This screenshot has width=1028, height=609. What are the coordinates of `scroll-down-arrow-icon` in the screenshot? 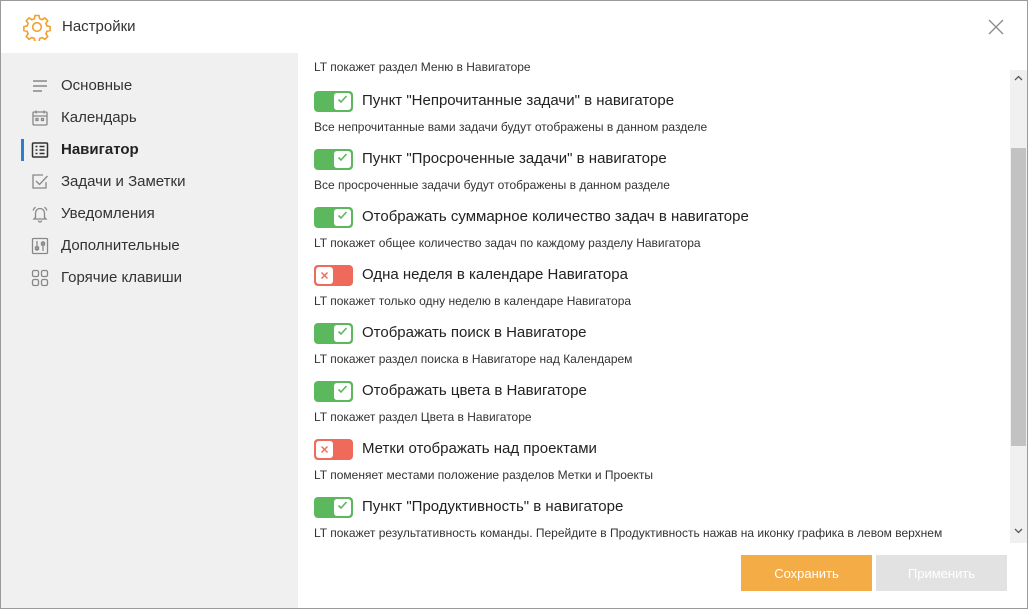 It's located at (1018, 530).